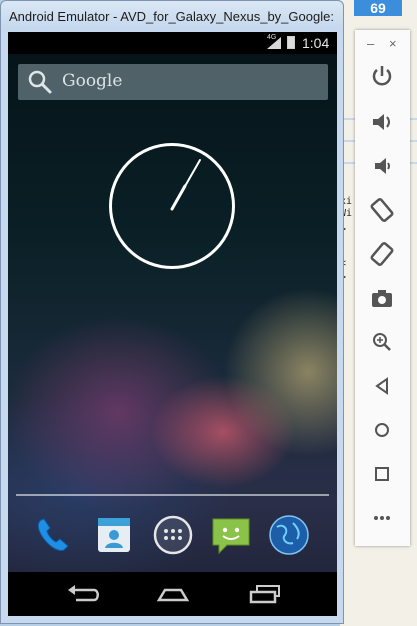  I want to click on recent-apps-icon, so click(265, 594).